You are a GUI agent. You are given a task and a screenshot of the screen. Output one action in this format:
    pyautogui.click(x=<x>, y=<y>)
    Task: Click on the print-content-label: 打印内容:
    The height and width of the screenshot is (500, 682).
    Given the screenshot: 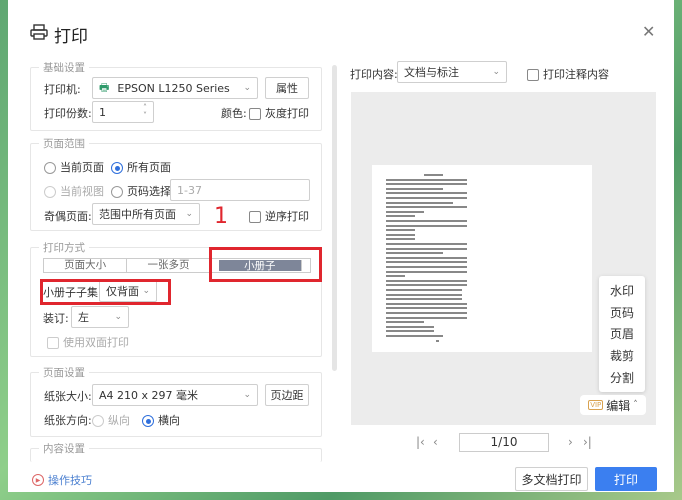 What is the action you would take?
    pyautogui.click(x=374, y=74)
    